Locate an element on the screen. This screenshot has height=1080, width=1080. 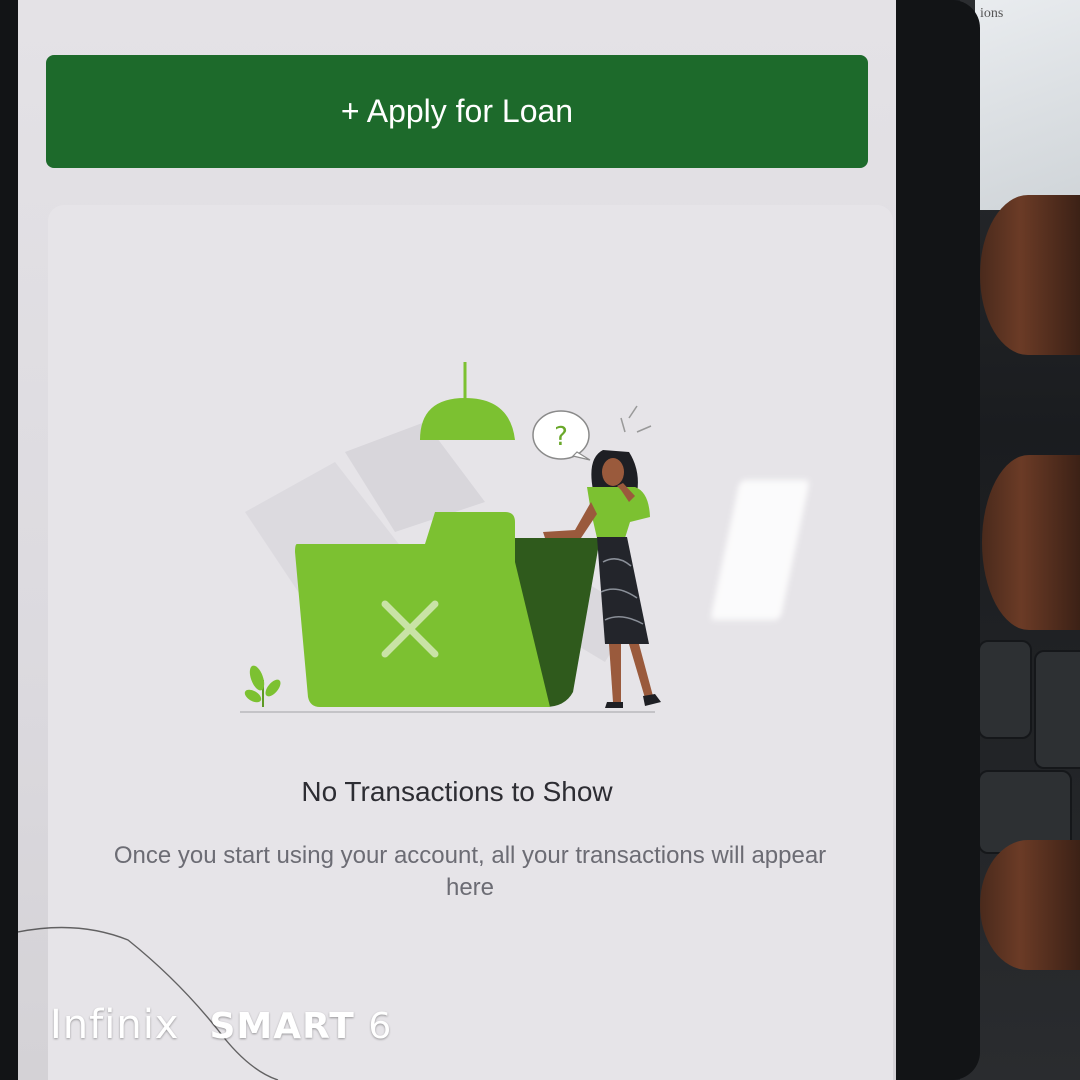
camera-watermark: Infinix SMART 6 is located at coordinates (221, 1025).